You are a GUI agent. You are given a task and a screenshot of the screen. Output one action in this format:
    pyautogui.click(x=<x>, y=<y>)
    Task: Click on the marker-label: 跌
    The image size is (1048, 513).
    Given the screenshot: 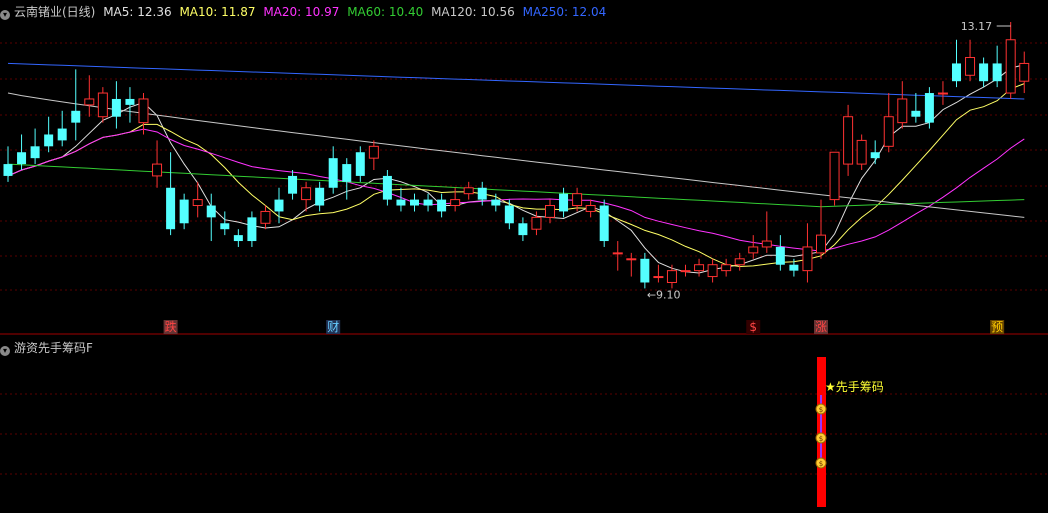 What is the action you would take?
    pyautogui.click(x=171, y=326)
    